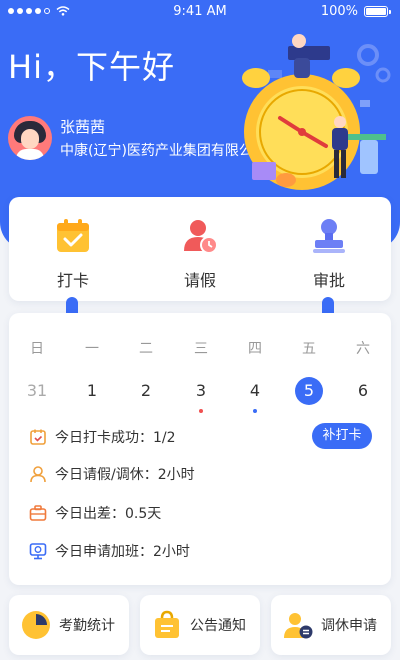 The height and width of the screenshot is (660, 400). Describe the element at coordinates (38, 551) in the screenshot. I see `monitor-clock-icon` at that location.